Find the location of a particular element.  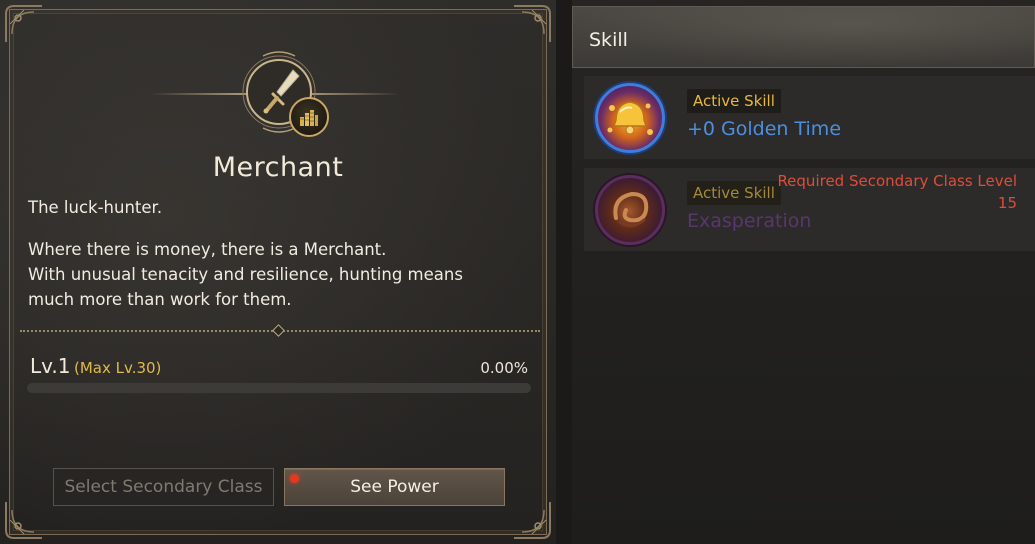

class-title: Merchant is located at coordinates (278, 167).